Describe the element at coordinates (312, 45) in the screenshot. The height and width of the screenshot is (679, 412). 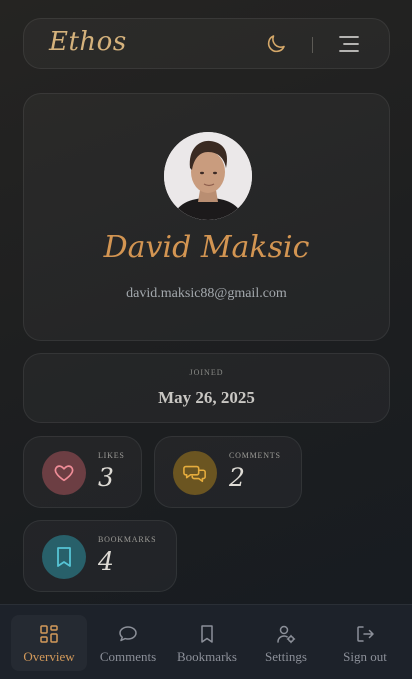
I see `header-divider` at that location.